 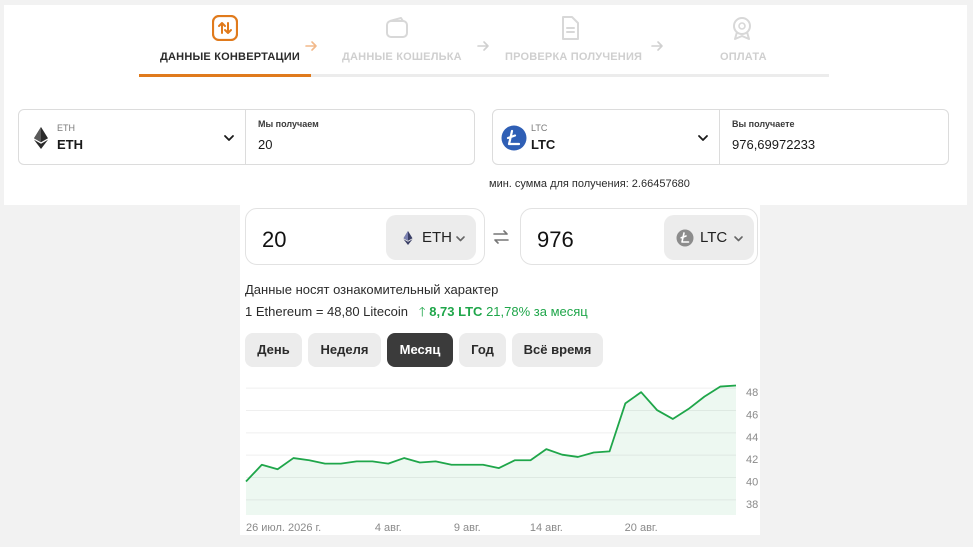 What do you see at coordinates (501, 237) in the screenshot?
I see `swap-icon` at bounding box center [501, 237].